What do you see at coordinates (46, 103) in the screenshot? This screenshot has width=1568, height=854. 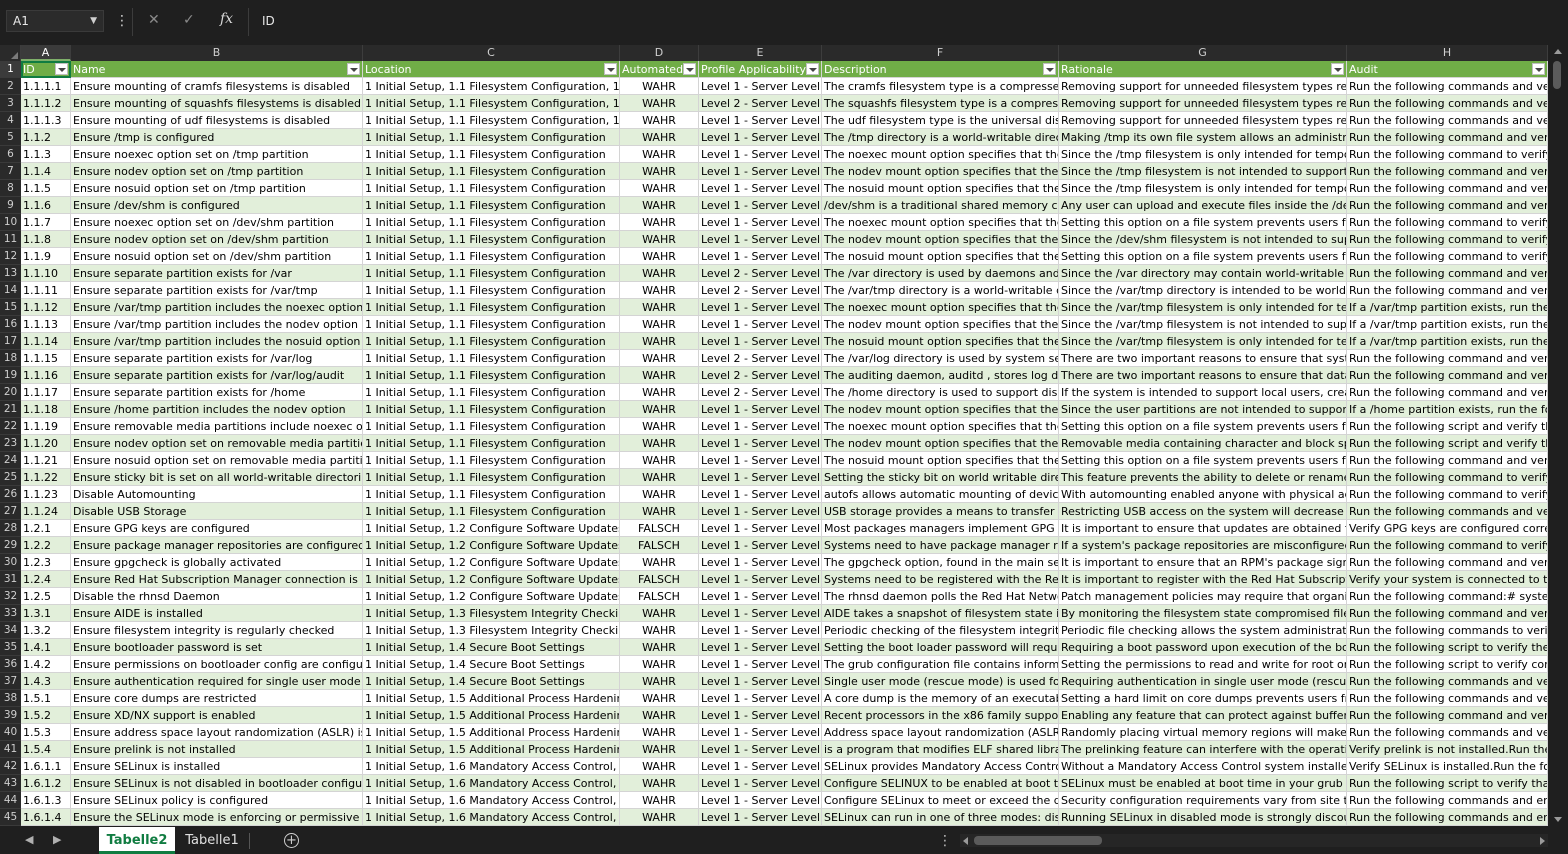 I see `table-cell: 1.1.1.2` at bounding box center [46, 103].